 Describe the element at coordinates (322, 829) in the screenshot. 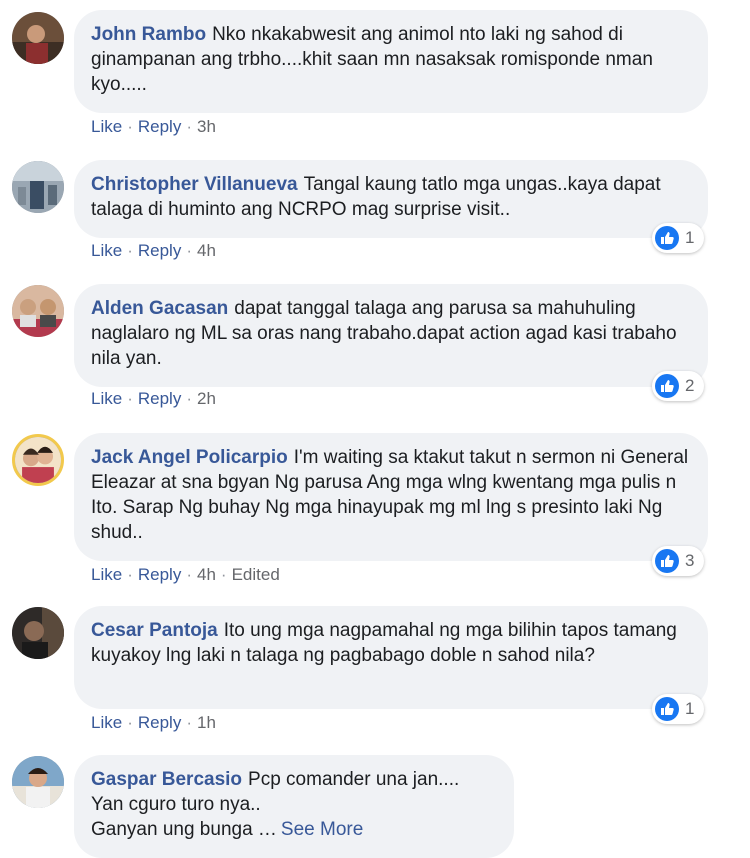

I see `see-more-link: See More` at that location.